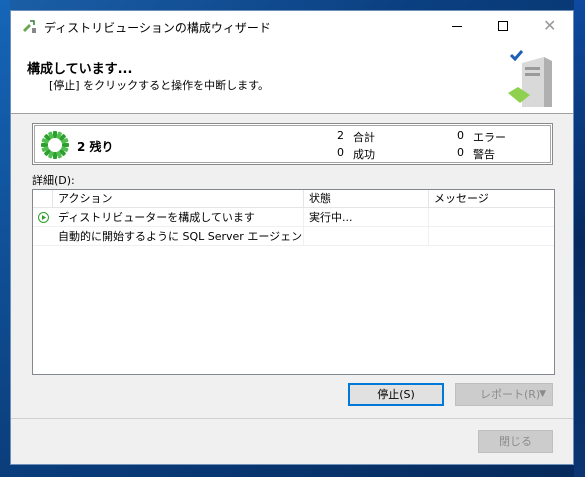  I want to click on grid-header: アクション 状態 メッセージ, so click(293, 199).